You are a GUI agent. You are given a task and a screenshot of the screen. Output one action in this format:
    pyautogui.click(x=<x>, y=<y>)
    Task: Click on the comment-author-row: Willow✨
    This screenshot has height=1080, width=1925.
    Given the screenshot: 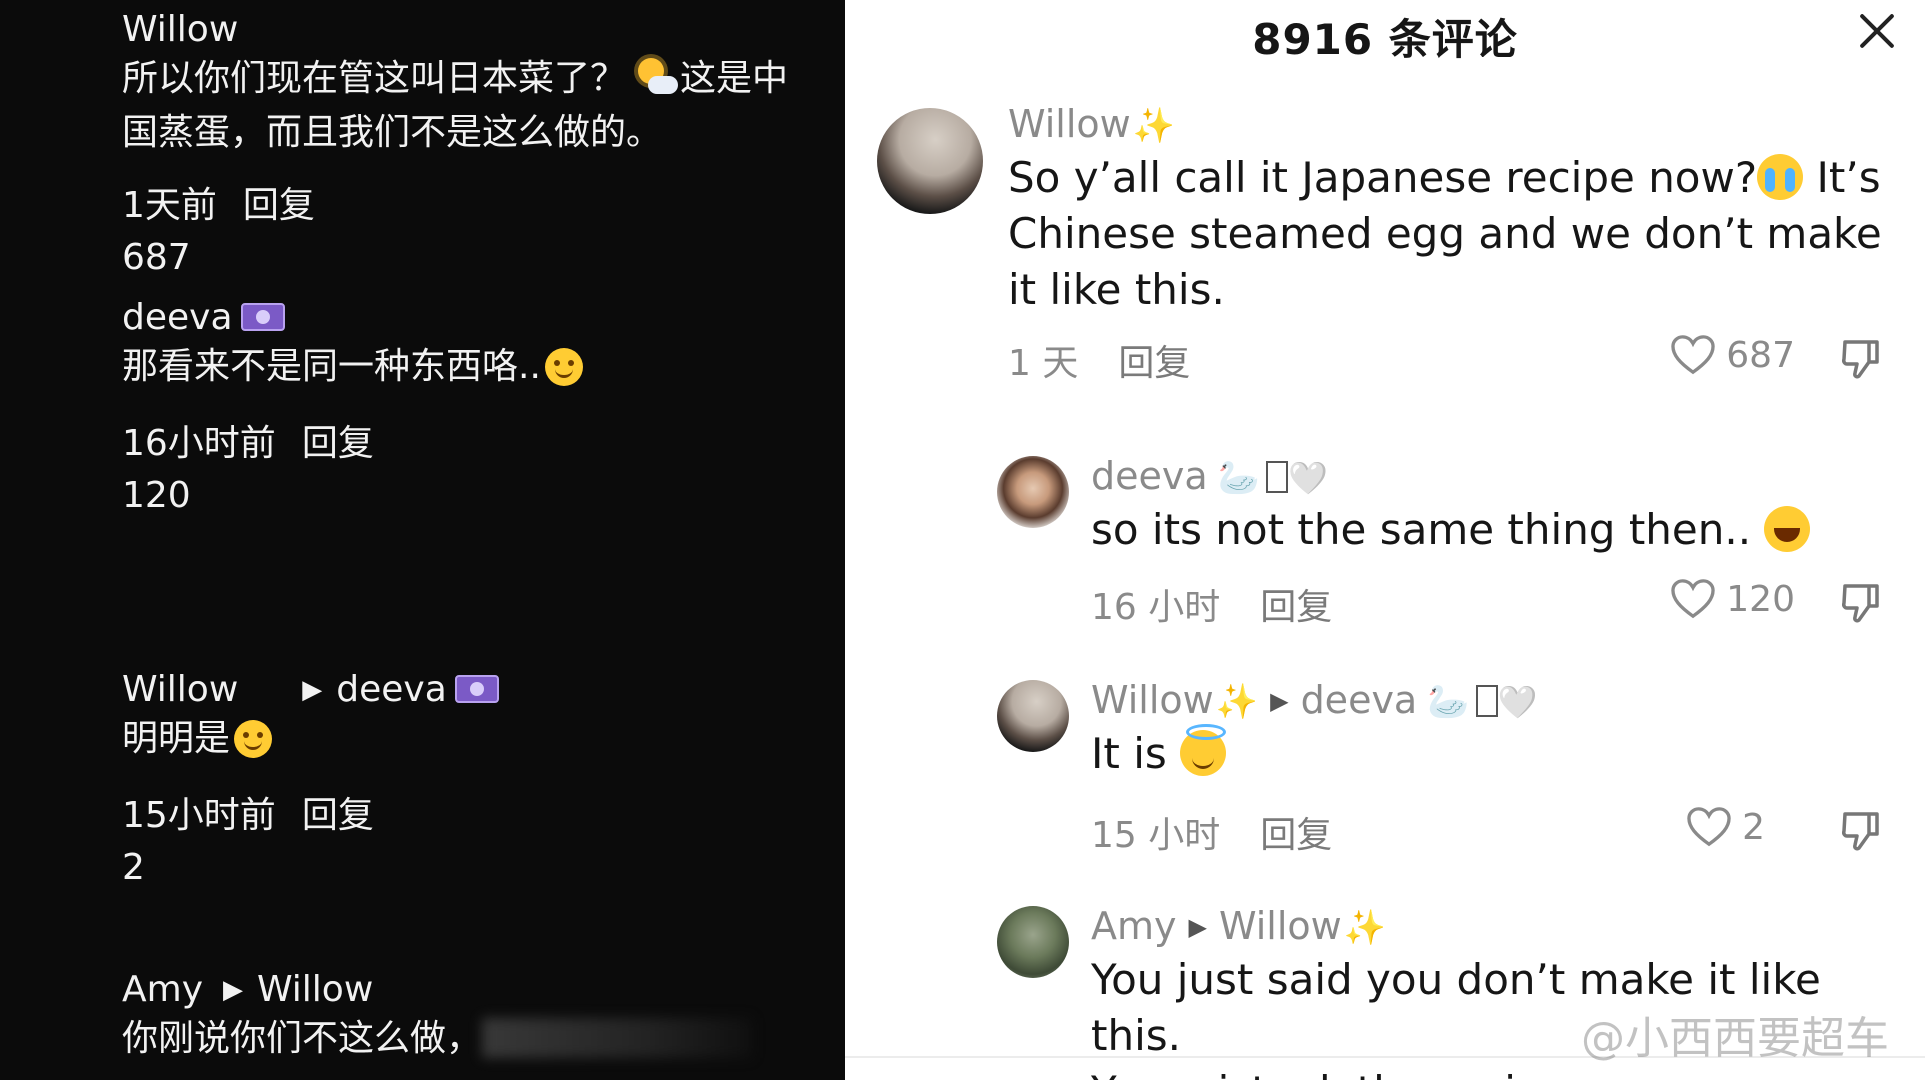 What is the action you would take?
    pyautogui.click(x=1446, y=125)
    